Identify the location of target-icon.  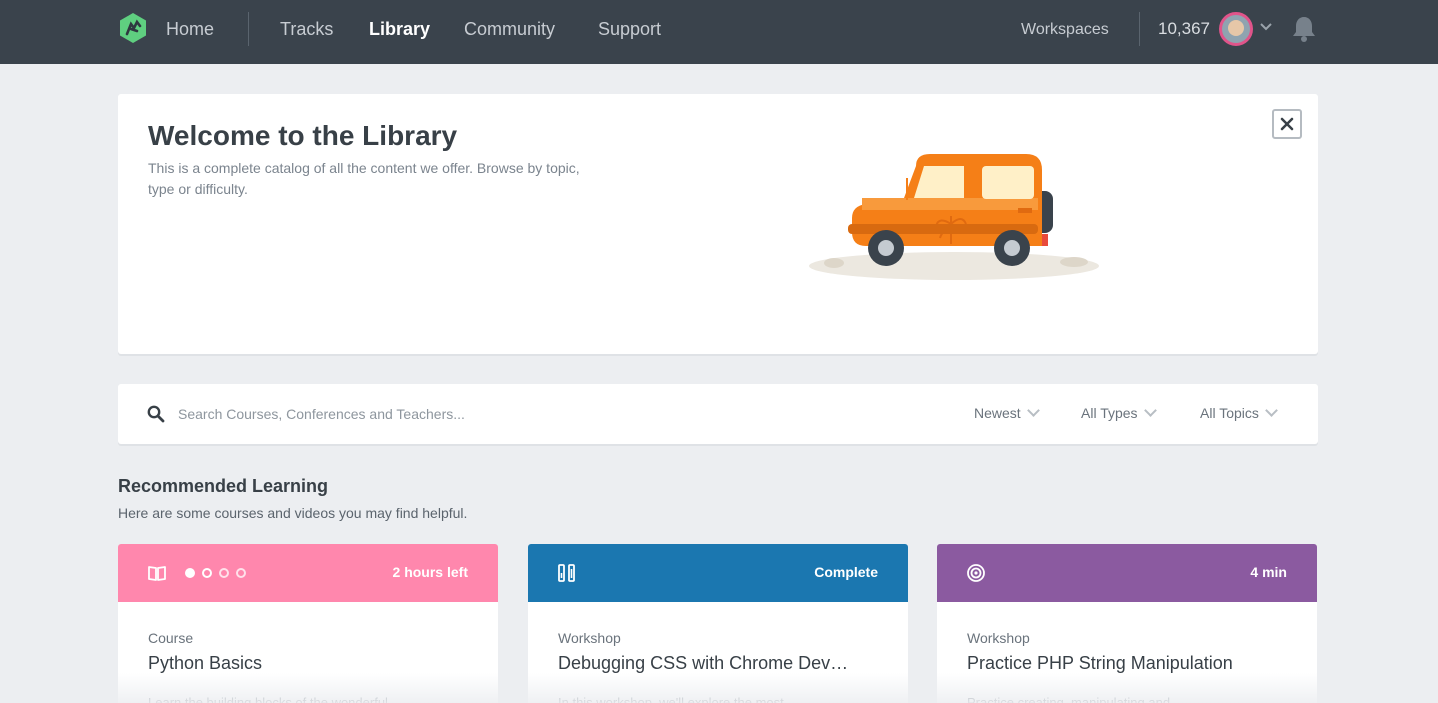
(976, 573).